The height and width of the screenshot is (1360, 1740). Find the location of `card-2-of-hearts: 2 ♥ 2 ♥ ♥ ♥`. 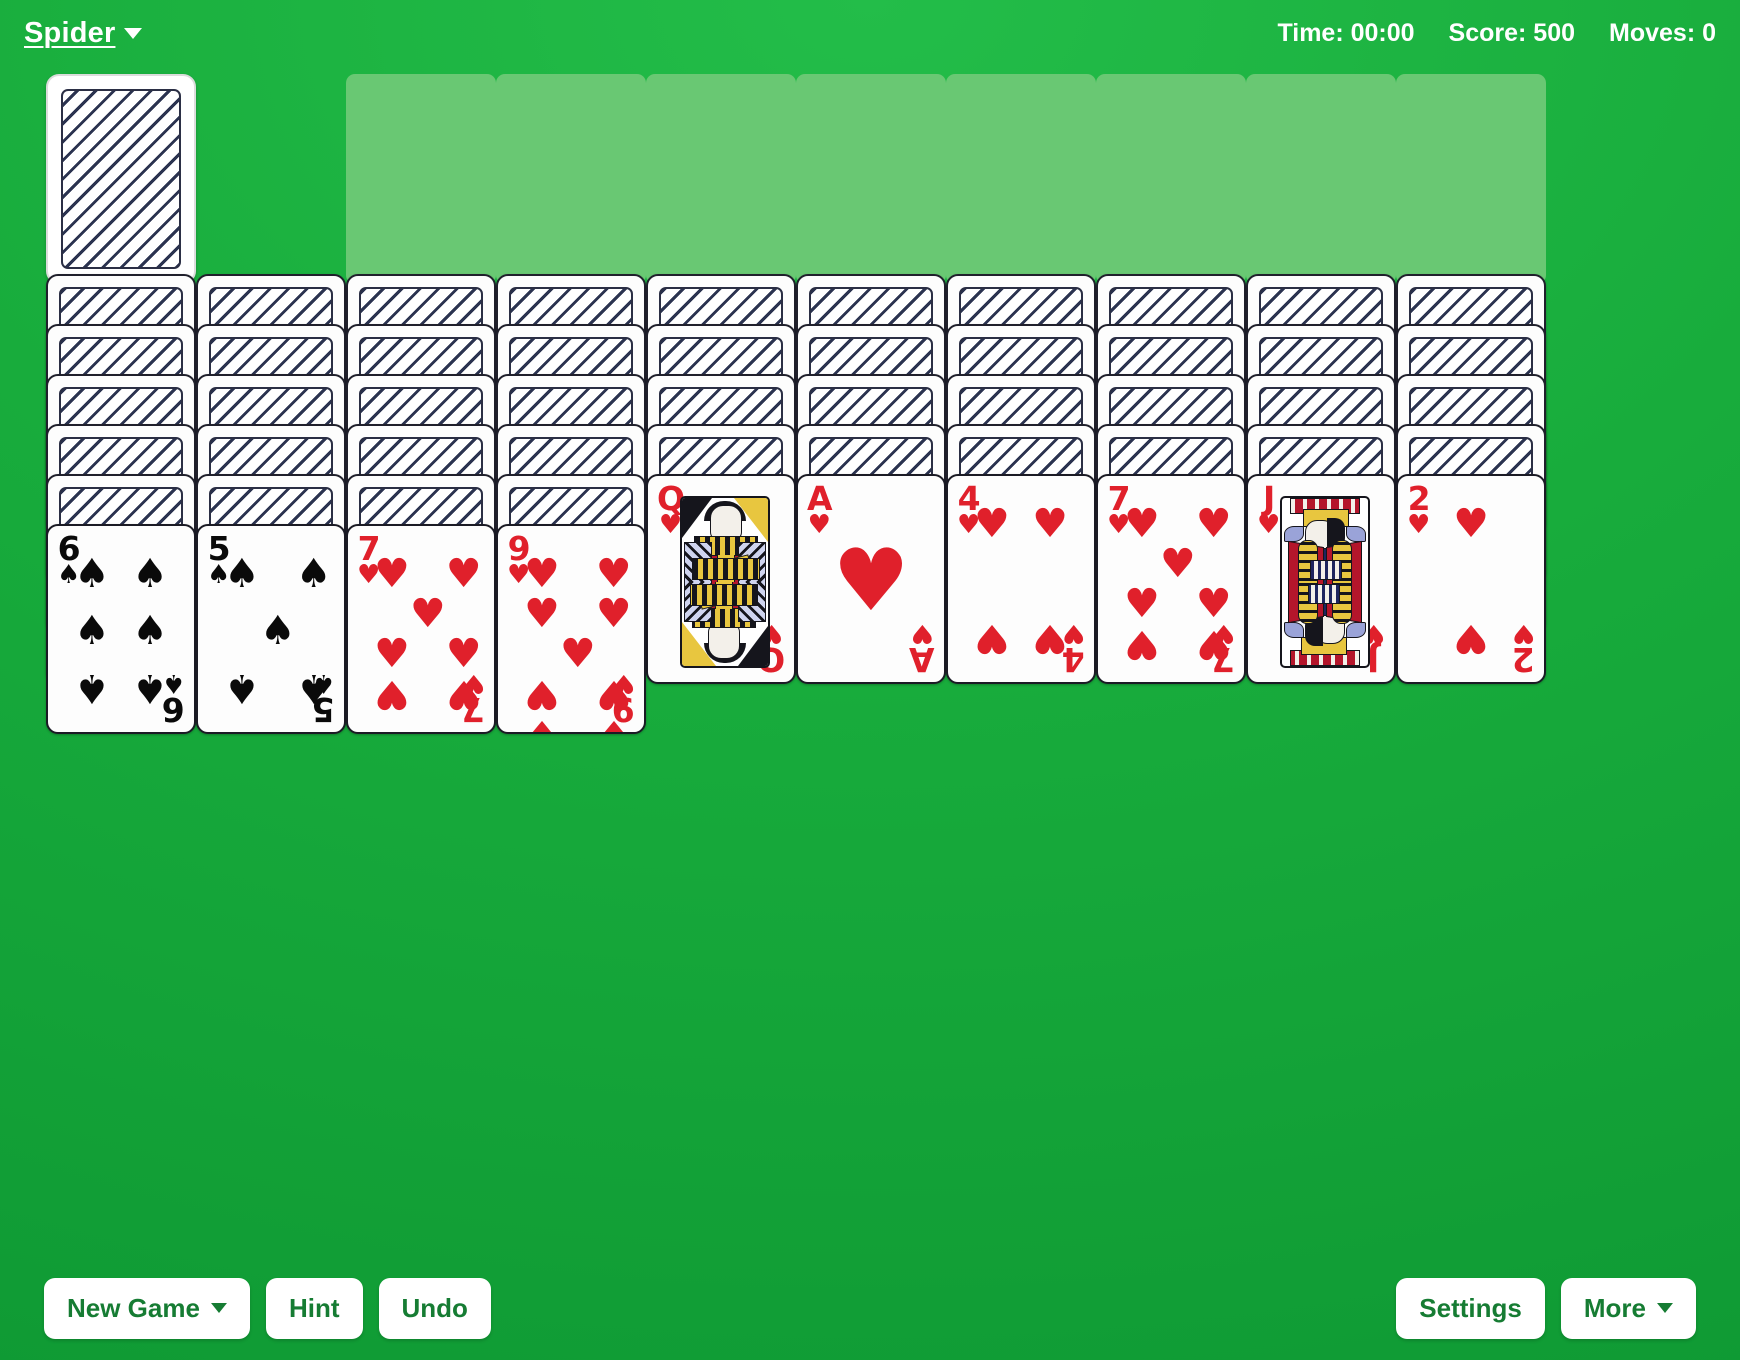

card-2-of-hearts: 2 ♥ 2 ♥ ♥ ♥ is located at coordinates (1471, 579).